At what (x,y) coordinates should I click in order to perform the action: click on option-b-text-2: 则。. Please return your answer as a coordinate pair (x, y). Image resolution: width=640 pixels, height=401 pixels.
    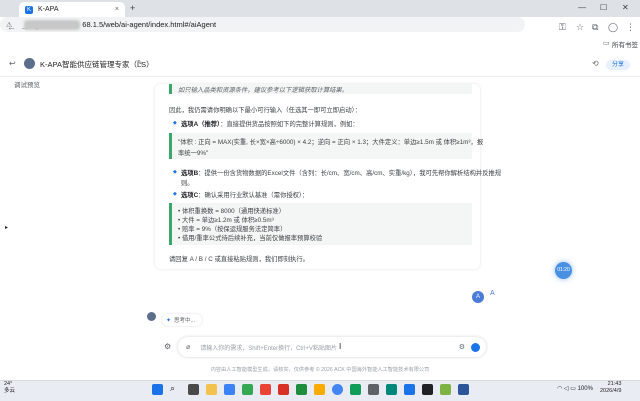
    Looking at the image, I should click on (187, 183).